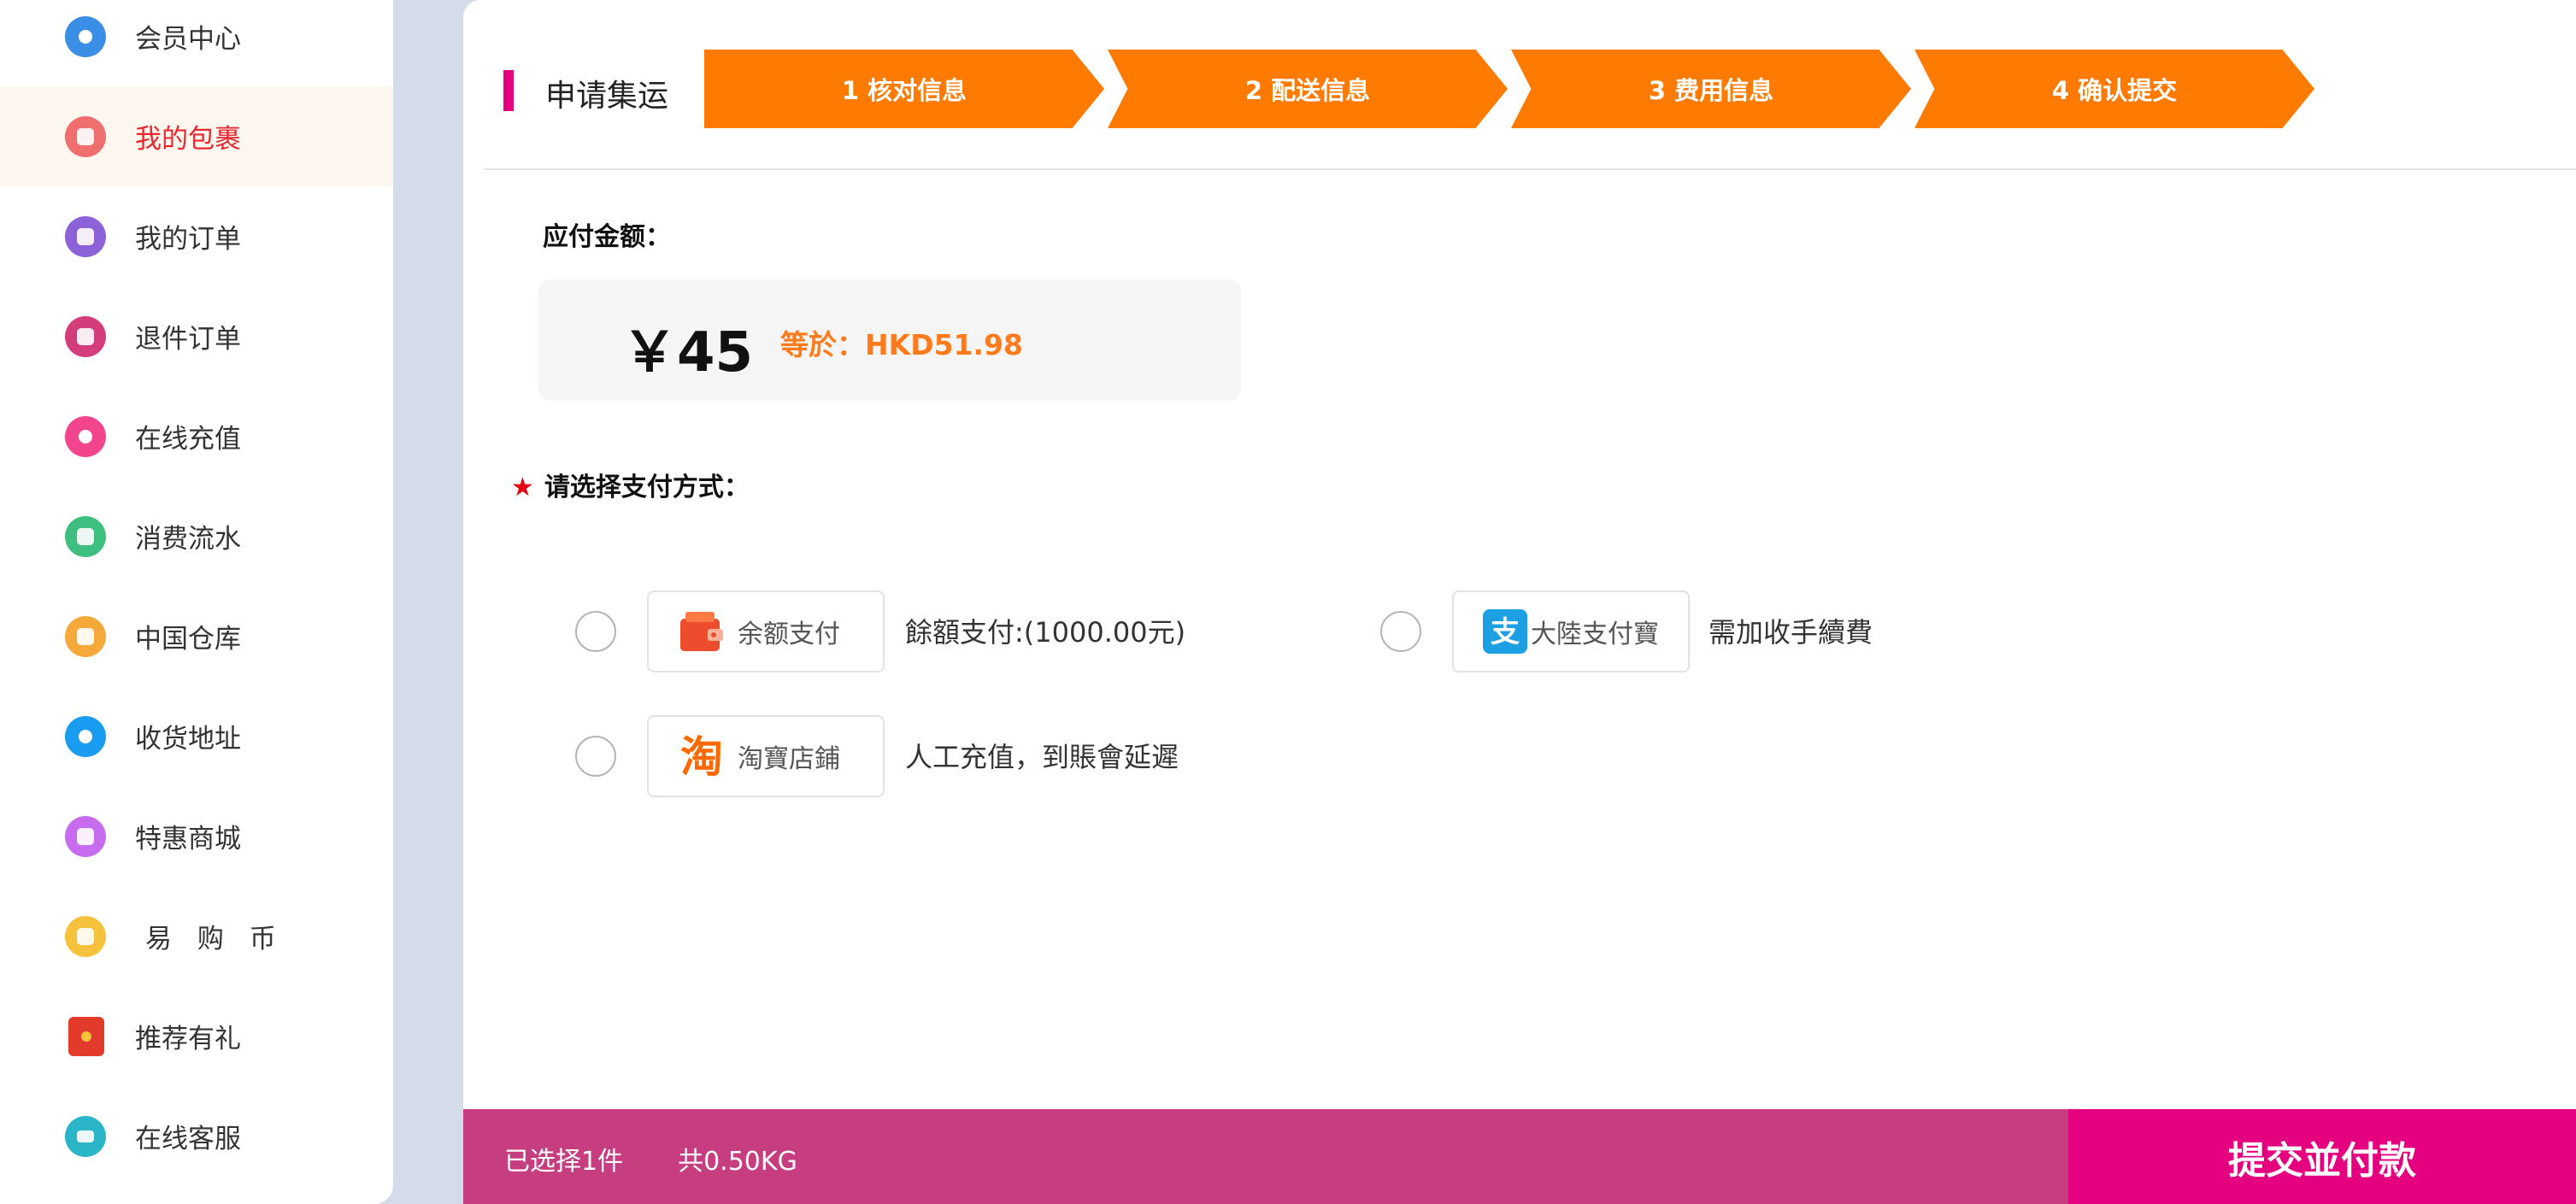 The width and height of the screenshot is (2576, 1204). I want to click on header-divider, so click(1530, 169).